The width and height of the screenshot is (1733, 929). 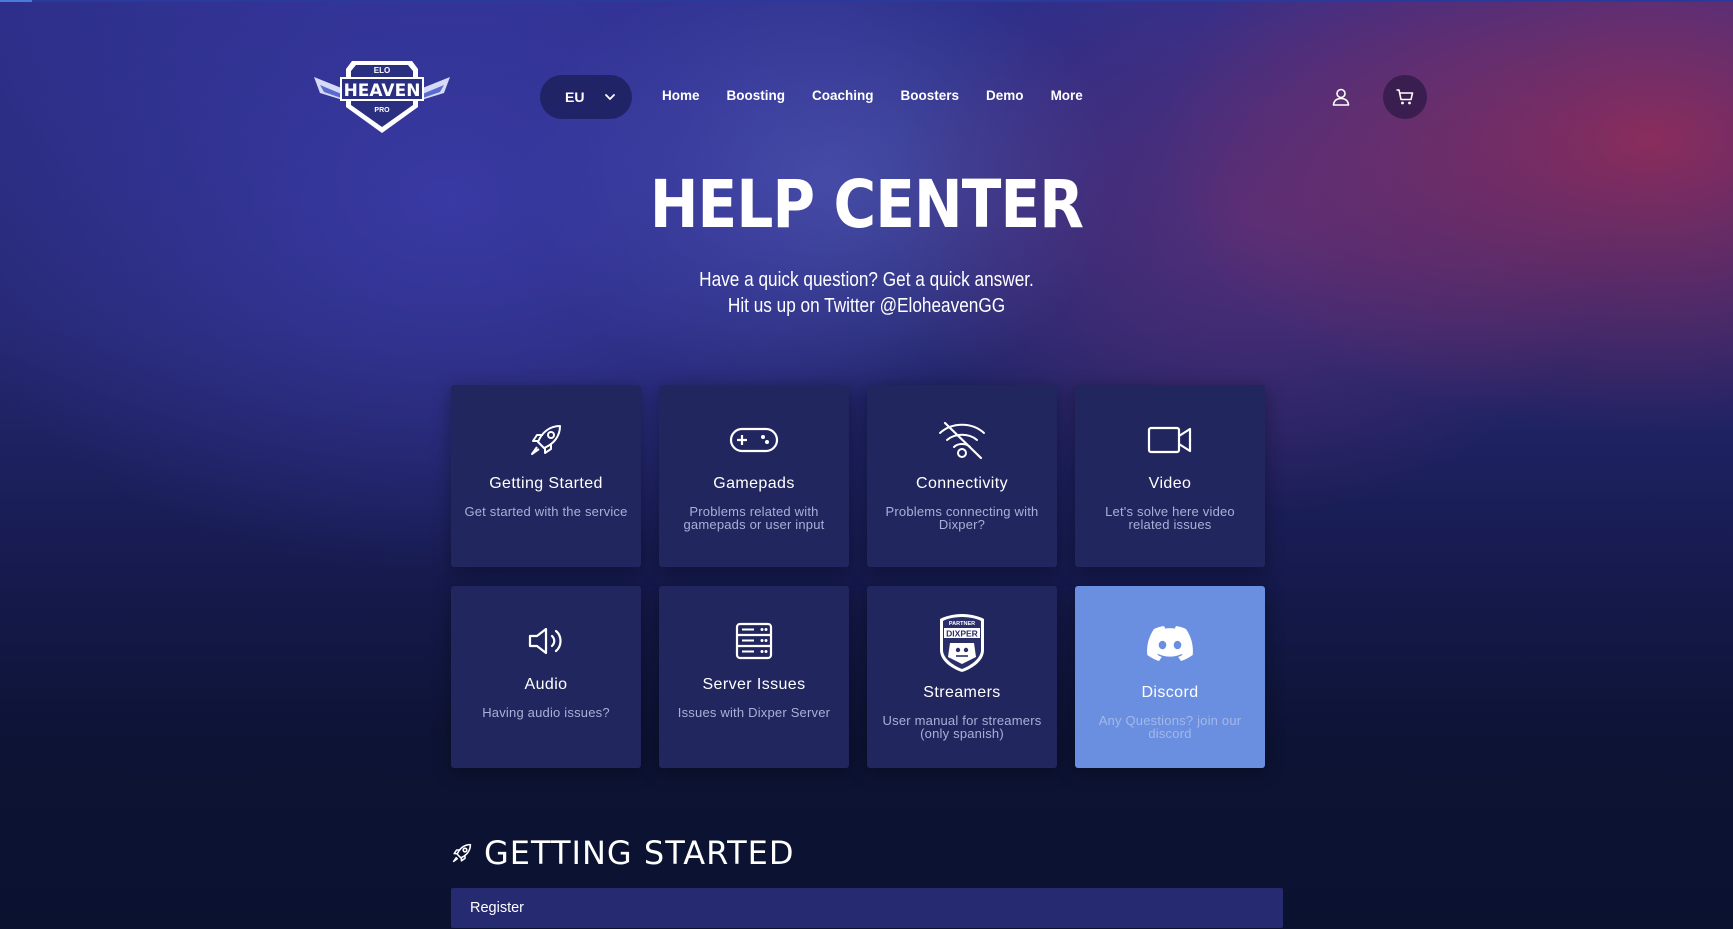 I want to click on nav-boosters: Boosters, so click(x=930, y=95).